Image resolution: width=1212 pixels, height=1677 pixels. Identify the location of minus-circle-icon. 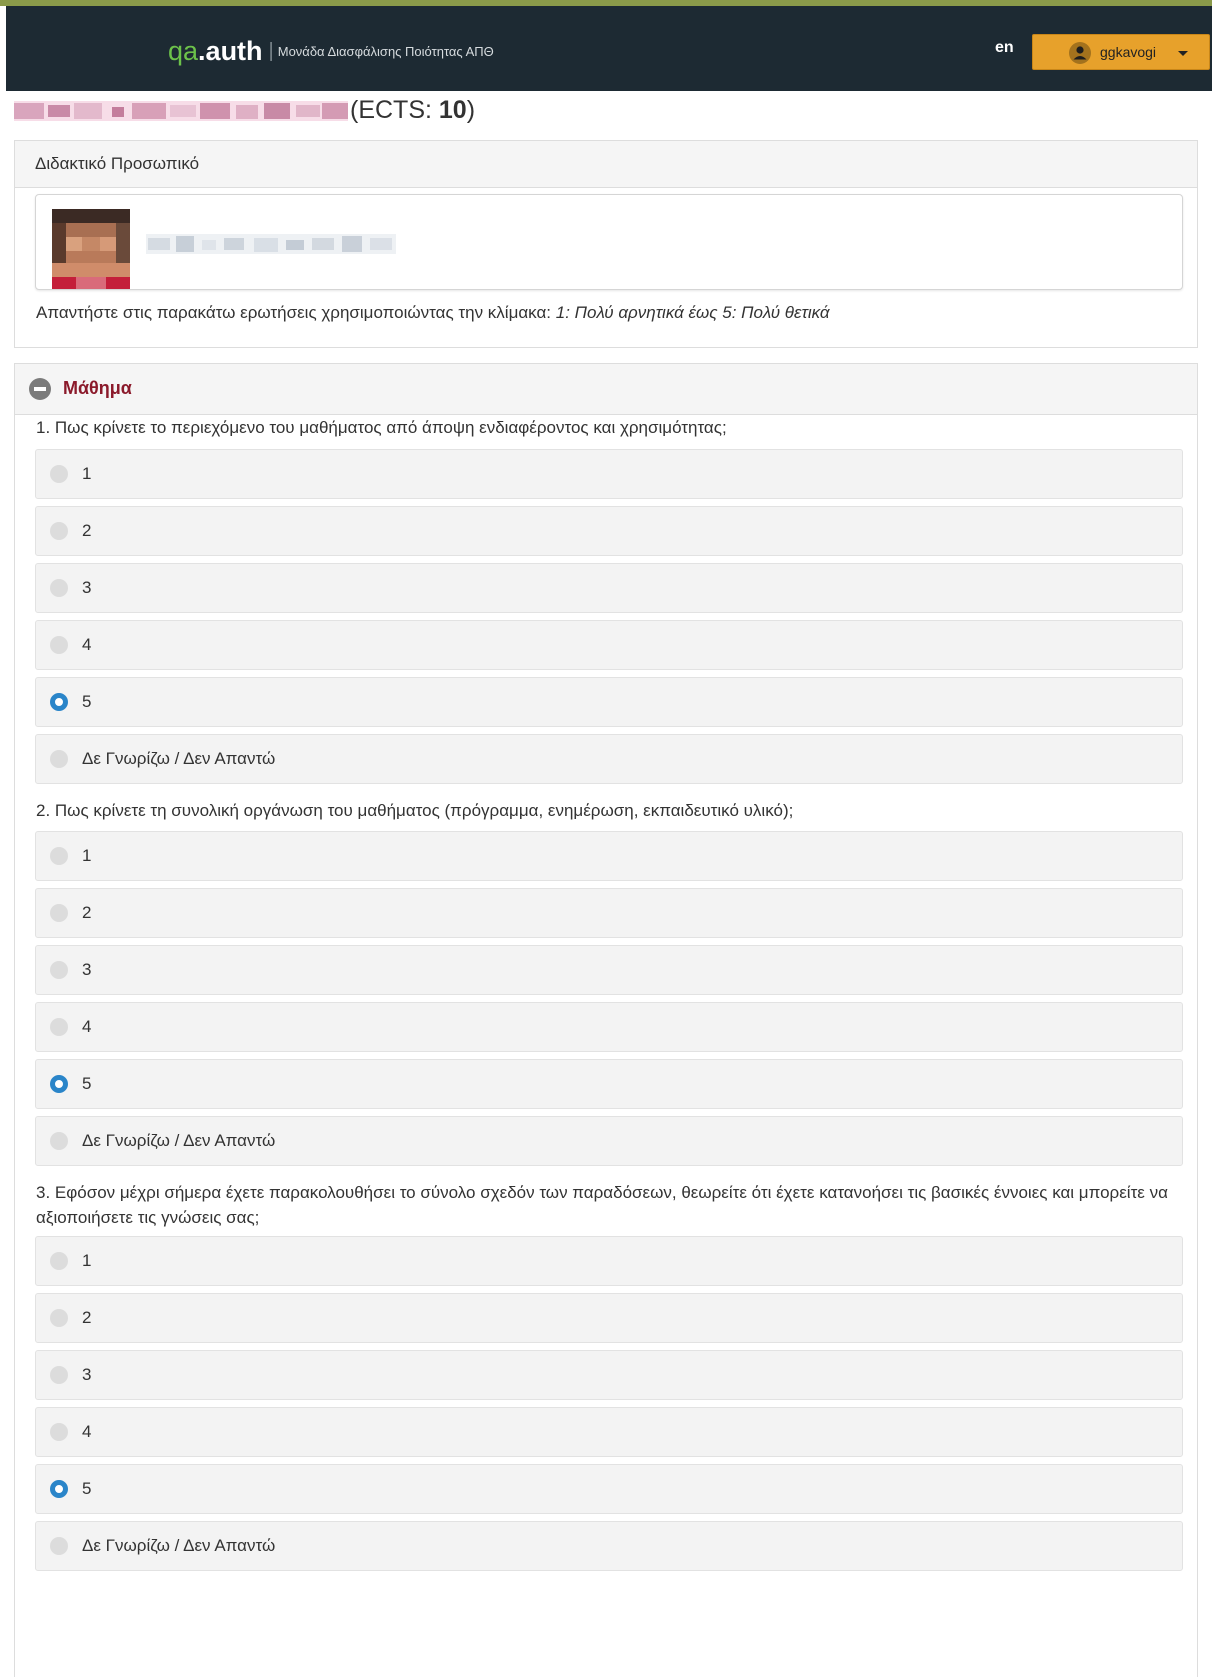
(40, 389).